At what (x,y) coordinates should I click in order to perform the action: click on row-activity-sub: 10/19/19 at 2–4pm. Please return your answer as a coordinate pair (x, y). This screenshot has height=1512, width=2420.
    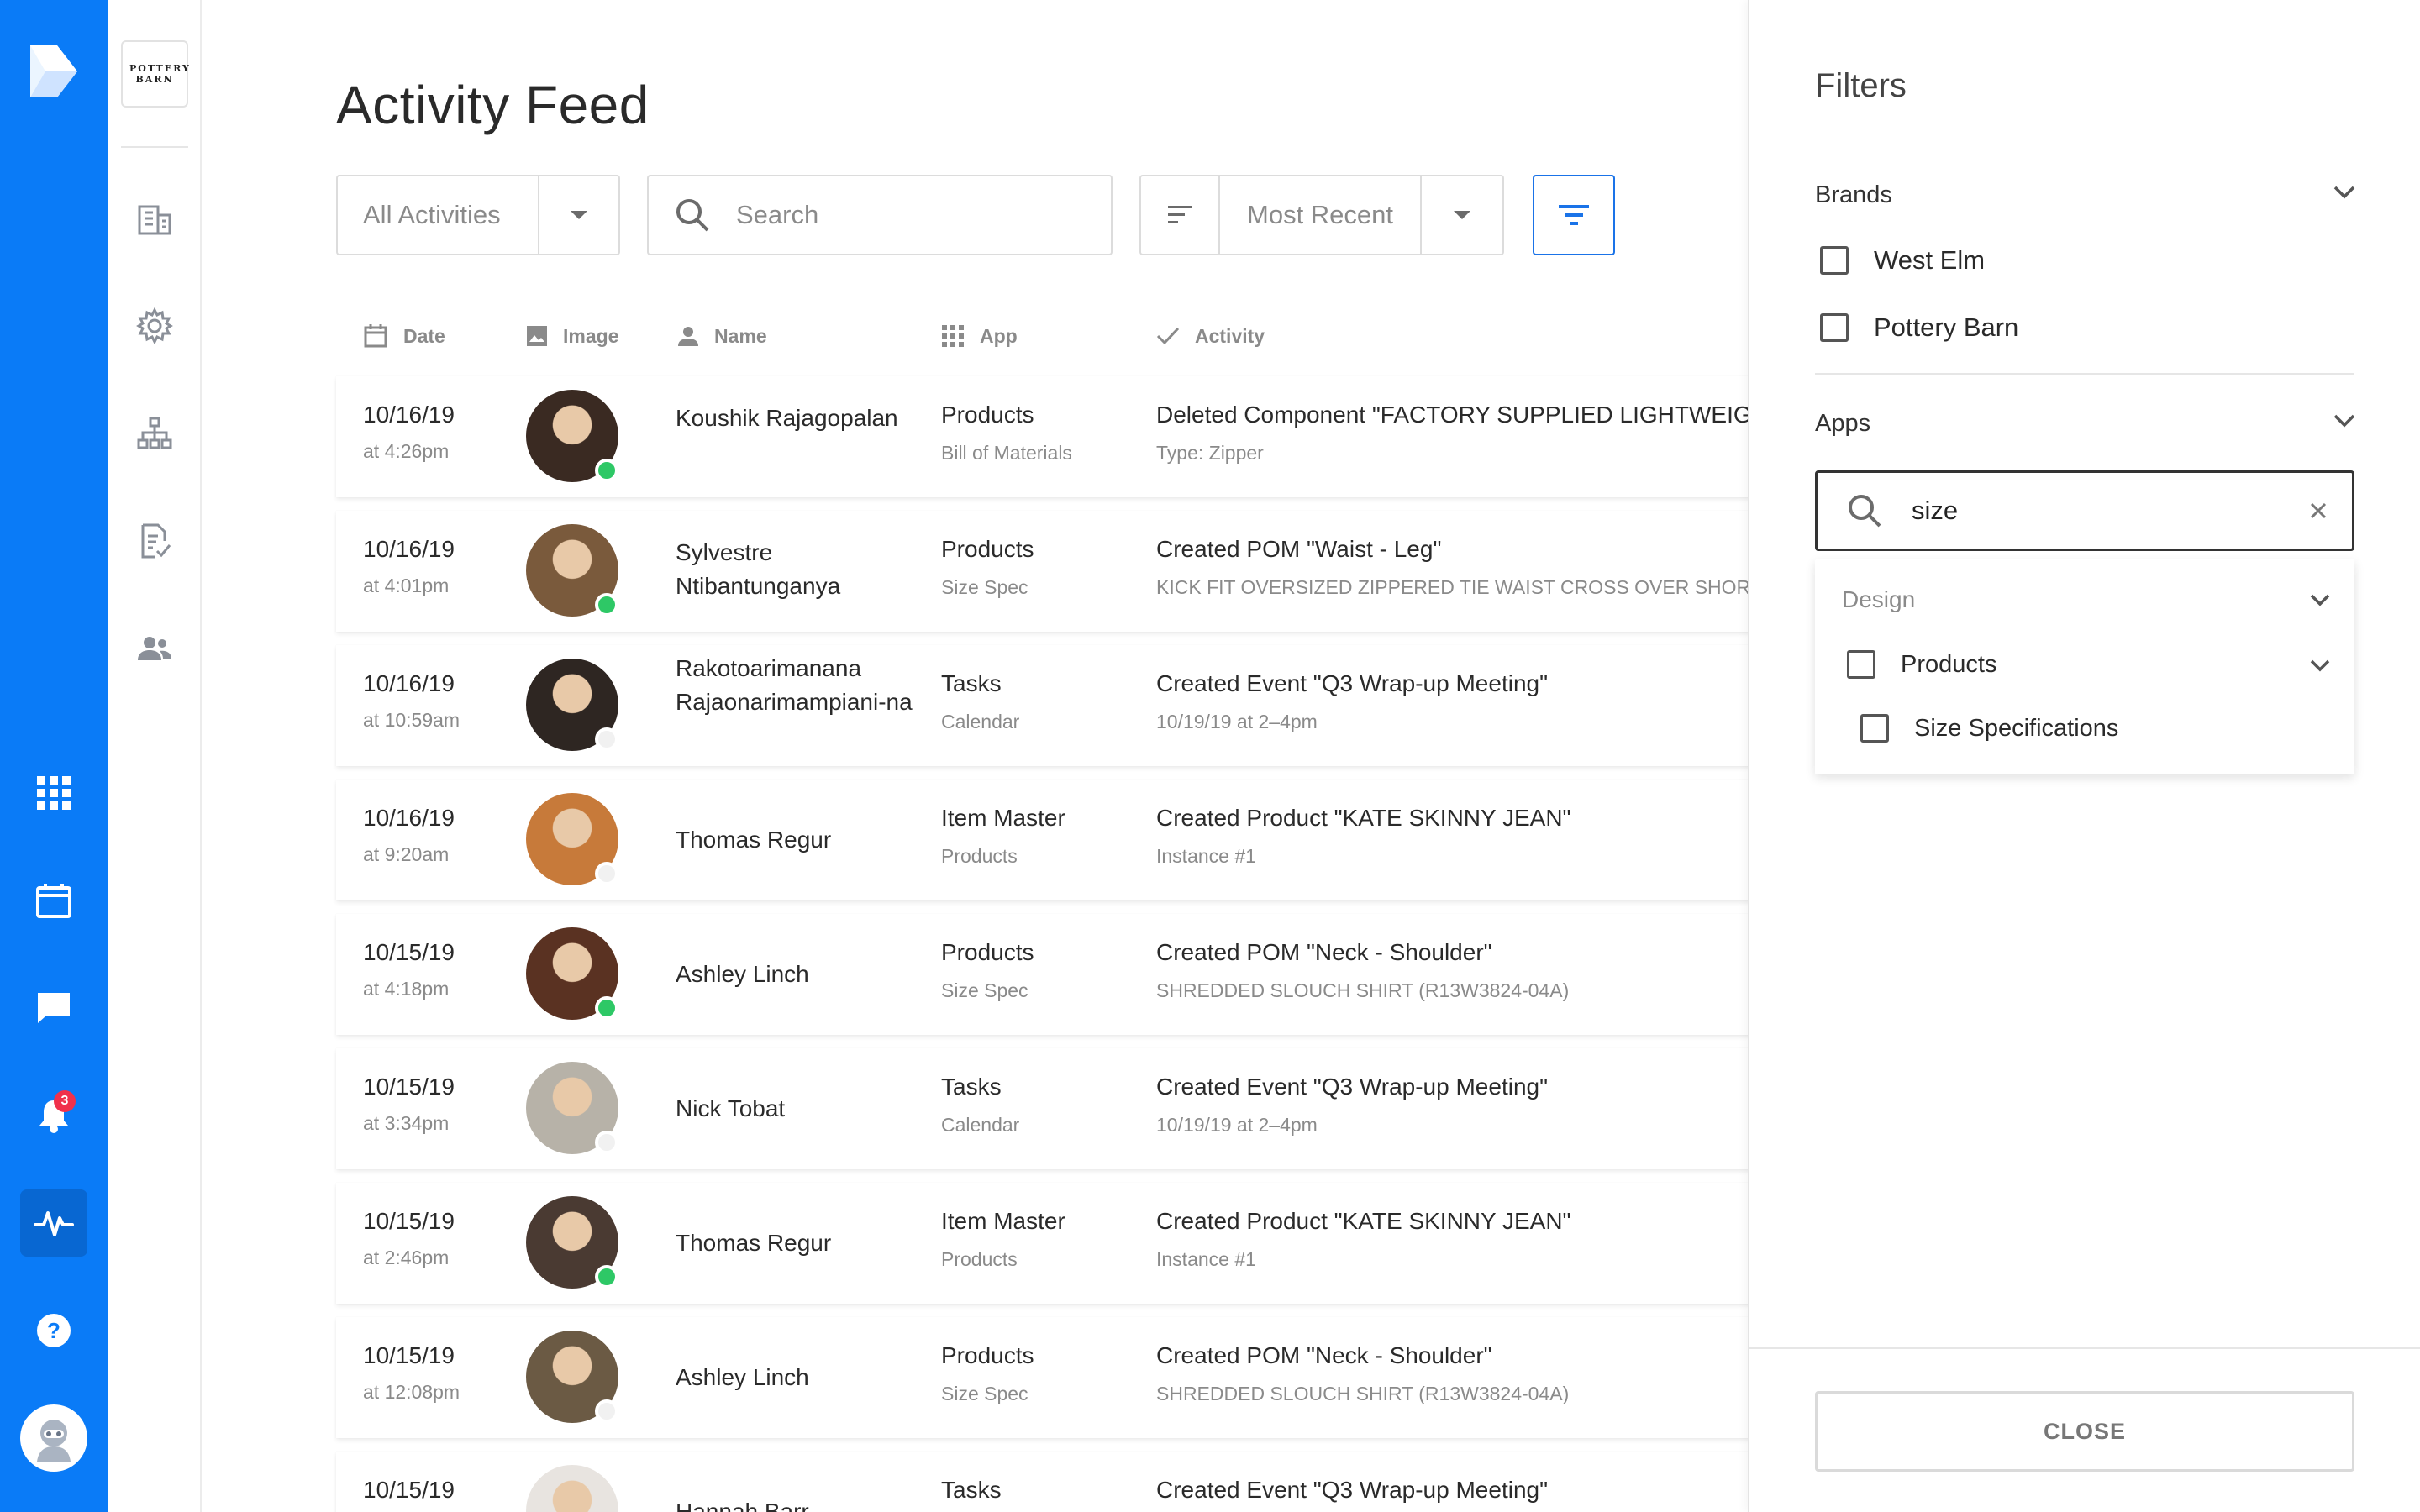
    Looking at the image, I should click on (1237, 721).